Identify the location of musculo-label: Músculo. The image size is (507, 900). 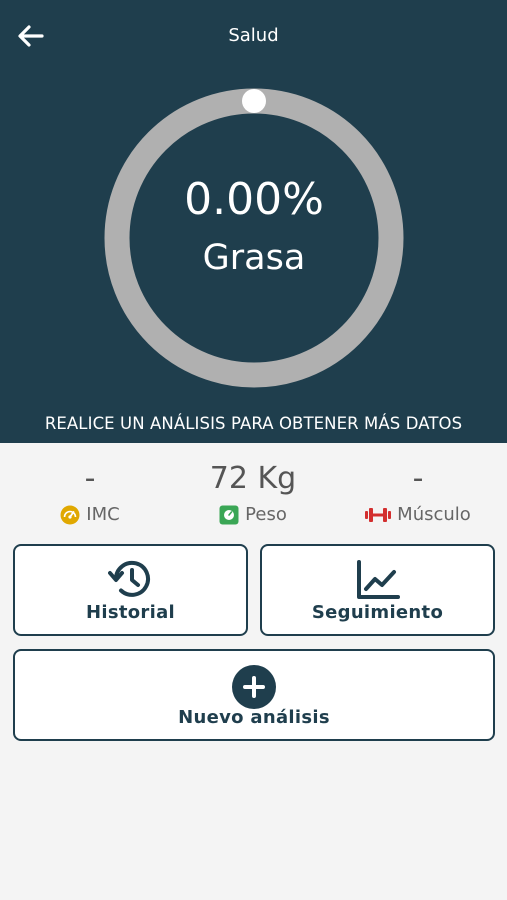
(434, 514).